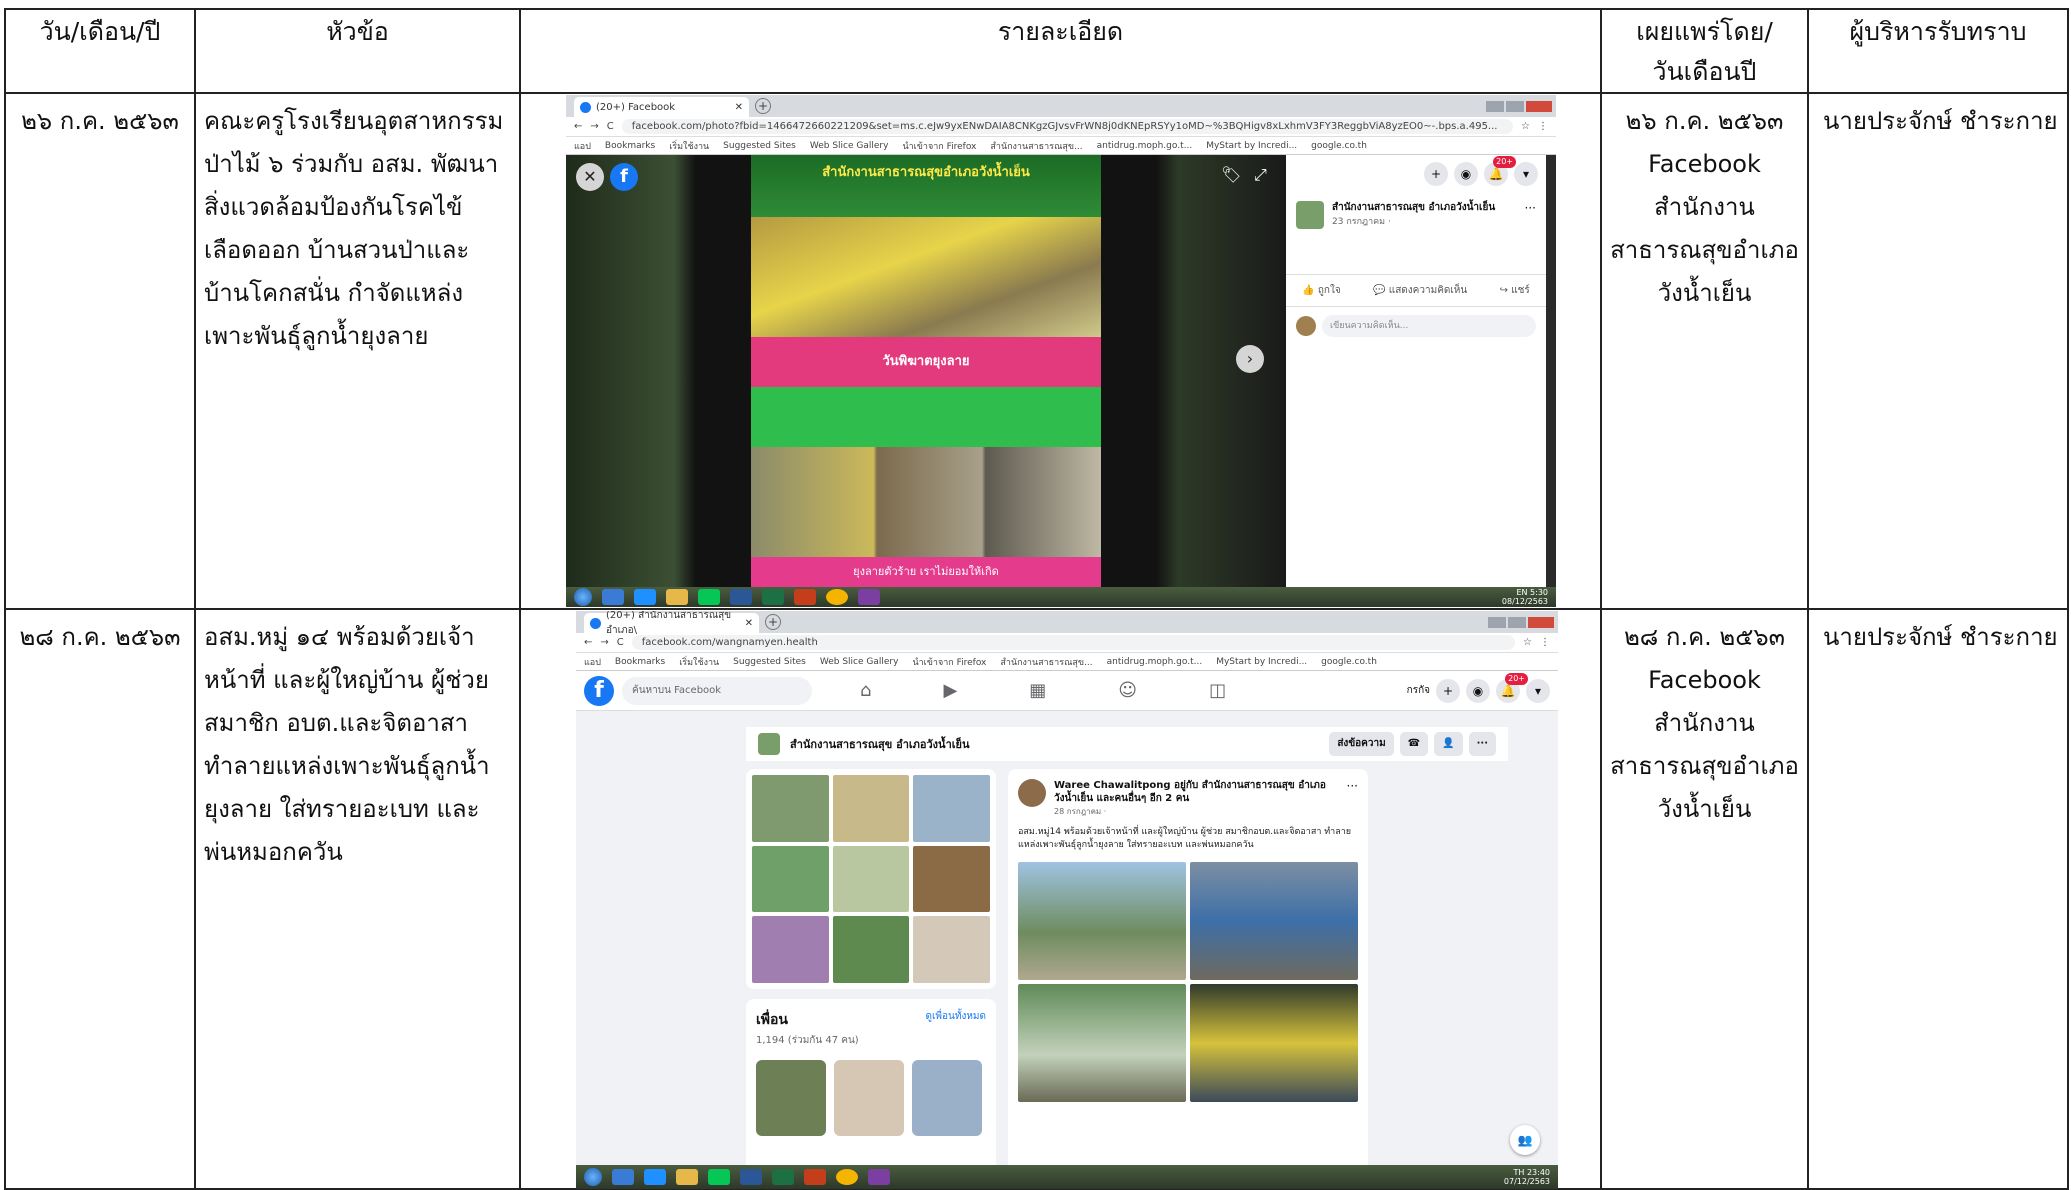 This screenshot has height=1190, width=2071. Describe the element at coordinates (1260, 175) in the screenshot. I see `fullscreen-icon: ⤢` at that location.